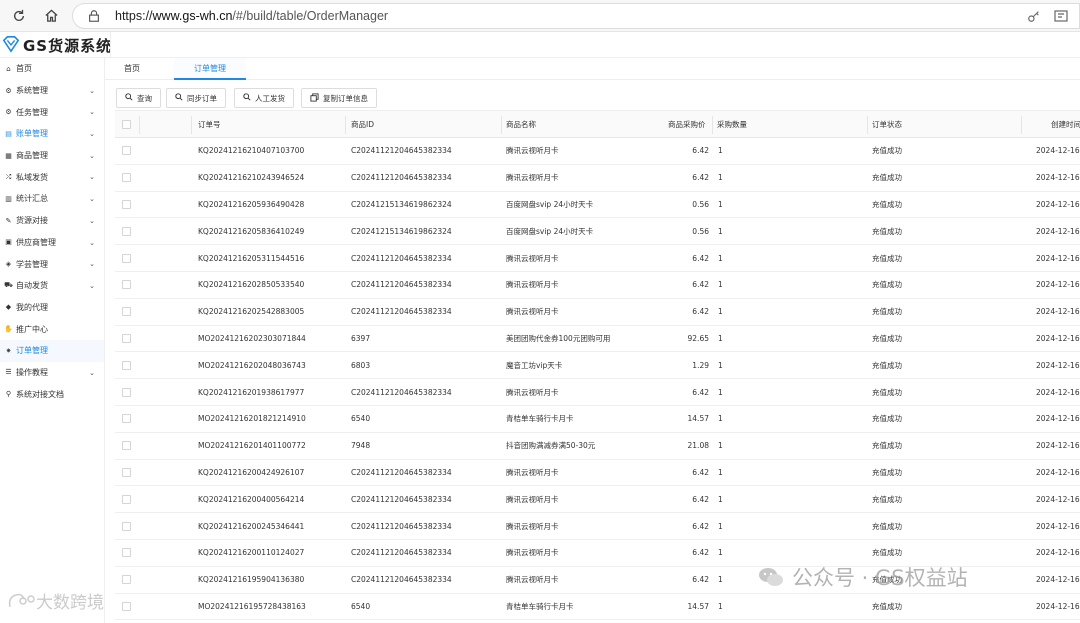  Describe the element at coordinates (52, 394) in the screenshot. I see `sidebar-item: ⚲ 系统对接文档` at that location.